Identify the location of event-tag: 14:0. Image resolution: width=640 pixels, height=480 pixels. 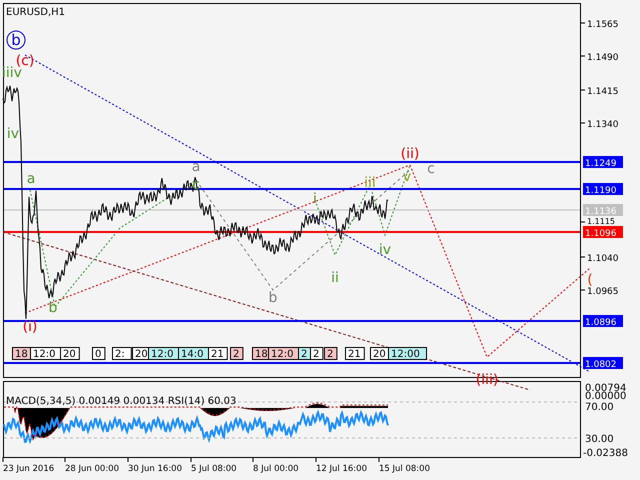
(194, 353).